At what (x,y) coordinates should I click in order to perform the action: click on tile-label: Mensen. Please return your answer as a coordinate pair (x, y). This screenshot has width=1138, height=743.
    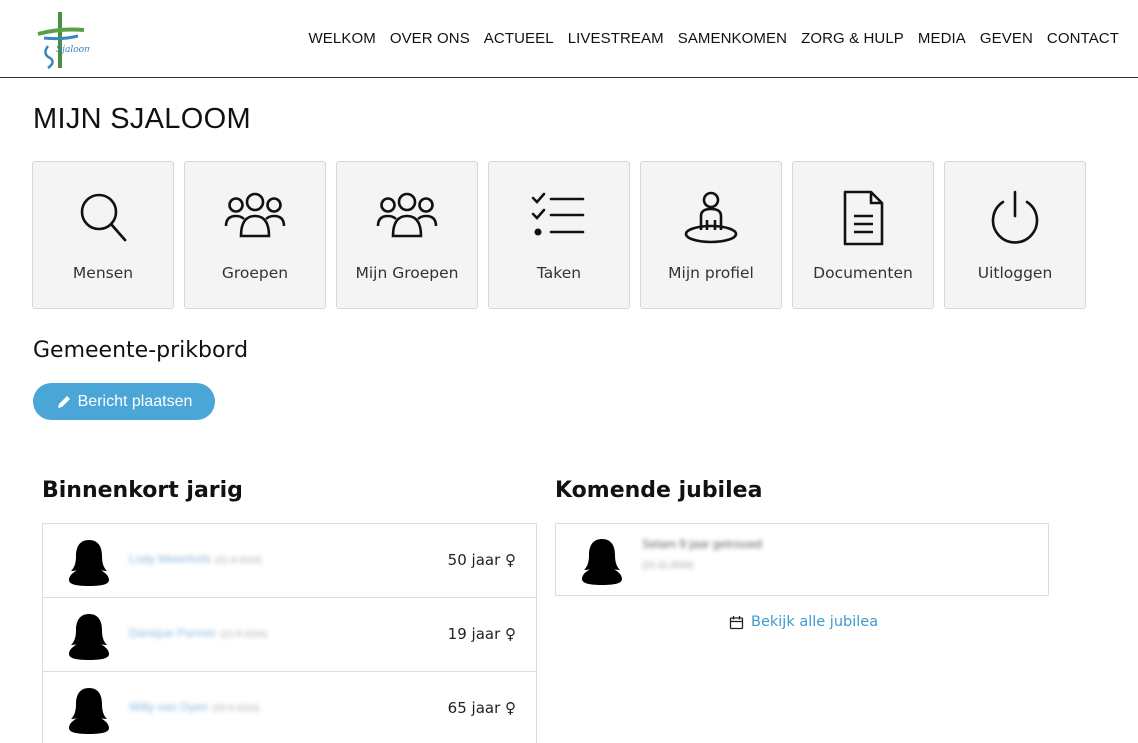
    Looking at the image, I should click on (103, 273).